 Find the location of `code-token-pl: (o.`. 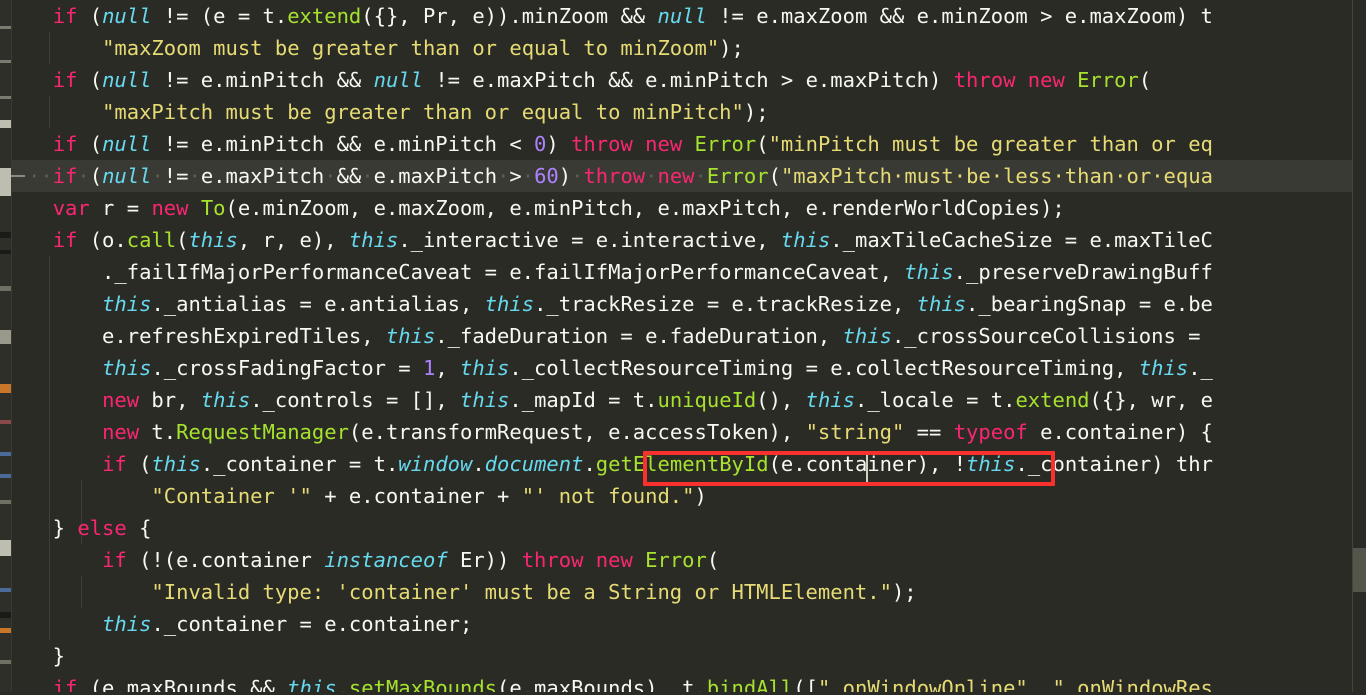

code-token-pl: (o. is located at coordinates (102, 240).